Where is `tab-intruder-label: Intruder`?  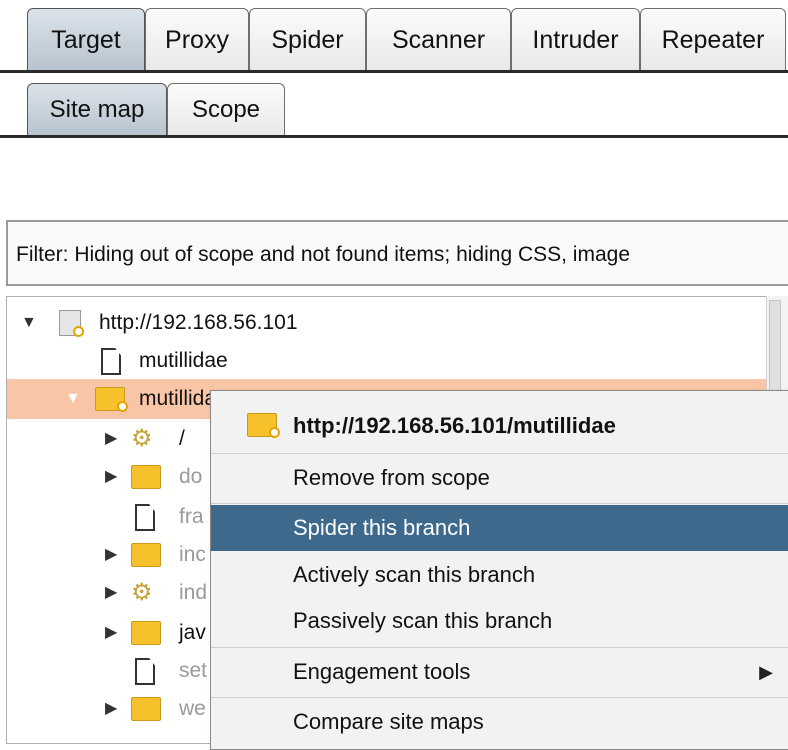 tab-intruder-label: Intruder is located at coordinates (575, 40).